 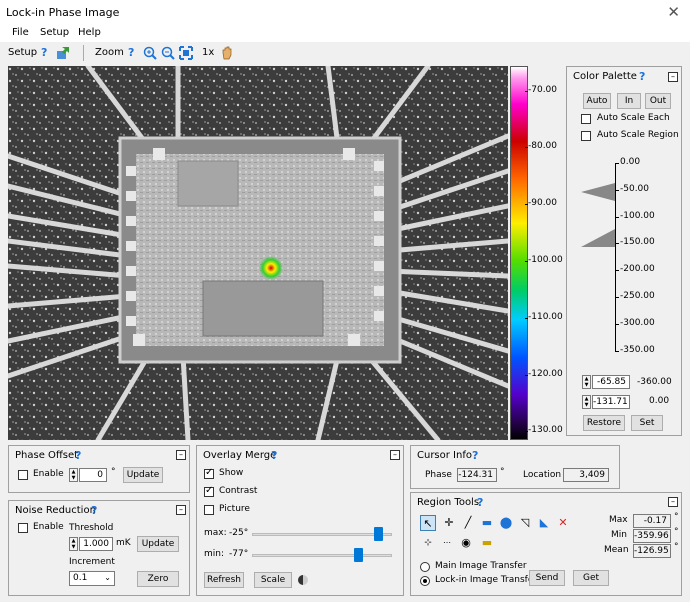 I want to click on in-button: In, so click(x=629, y=101).